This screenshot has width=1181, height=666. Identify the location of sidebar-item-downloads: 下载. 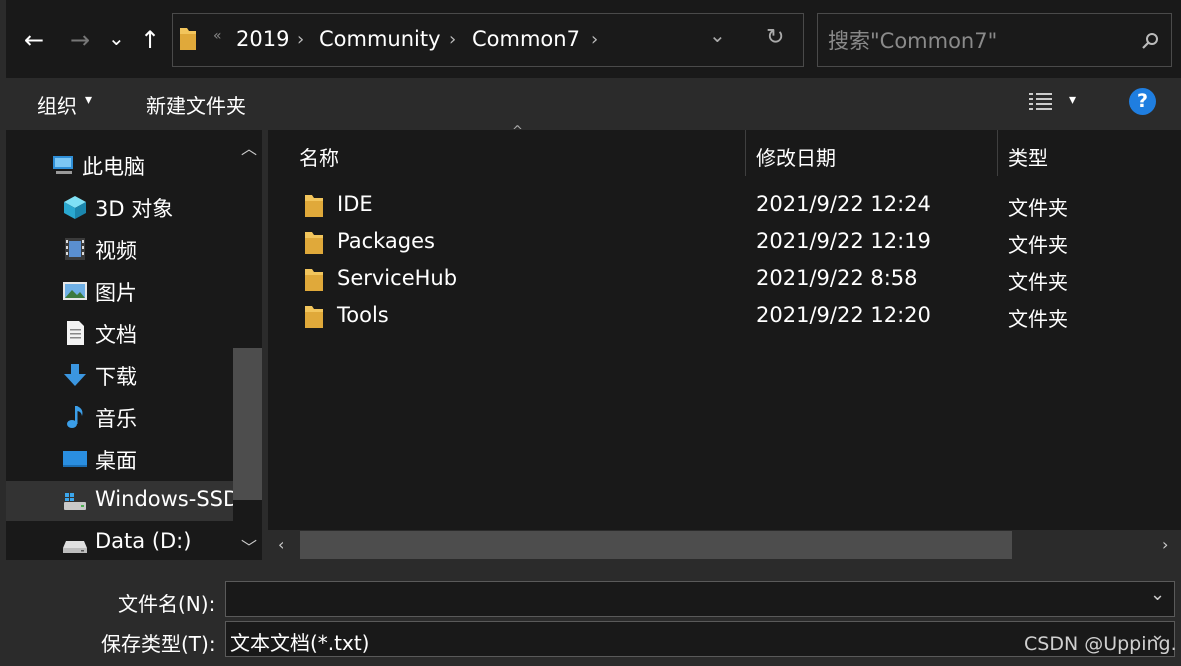
(120, 375).